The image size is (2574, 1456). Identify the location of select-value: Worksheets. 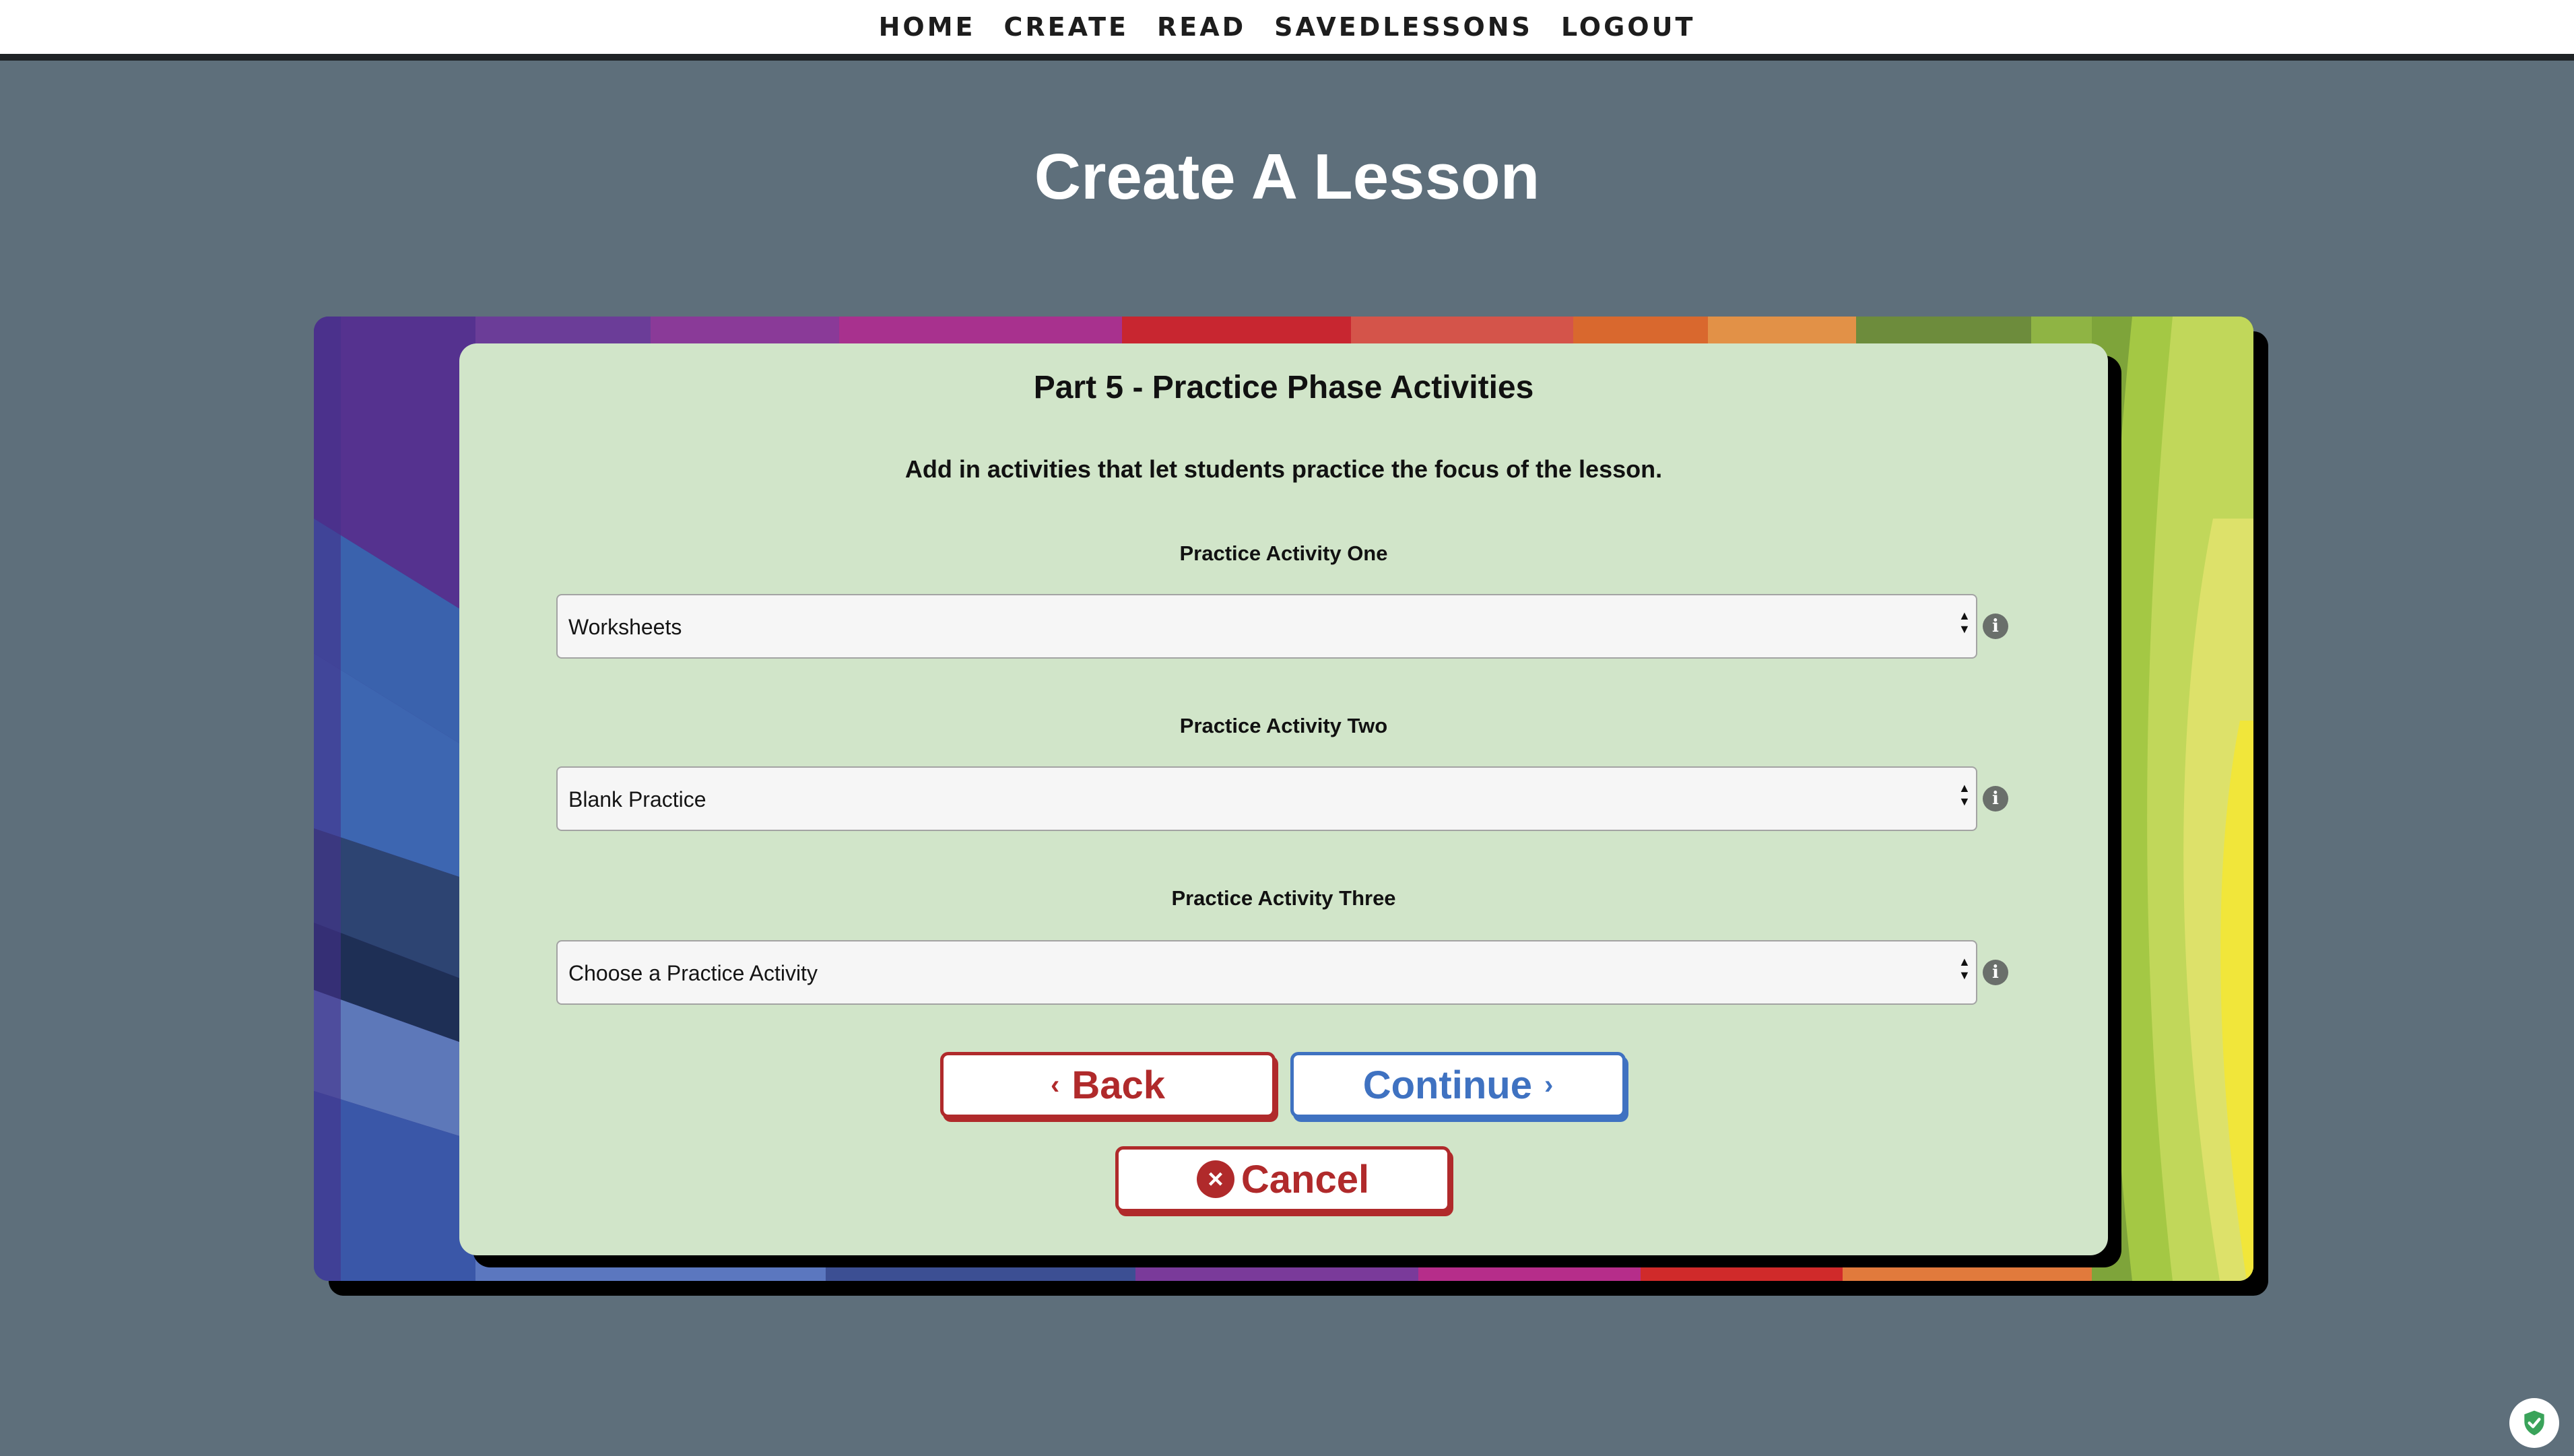
(625, 627).